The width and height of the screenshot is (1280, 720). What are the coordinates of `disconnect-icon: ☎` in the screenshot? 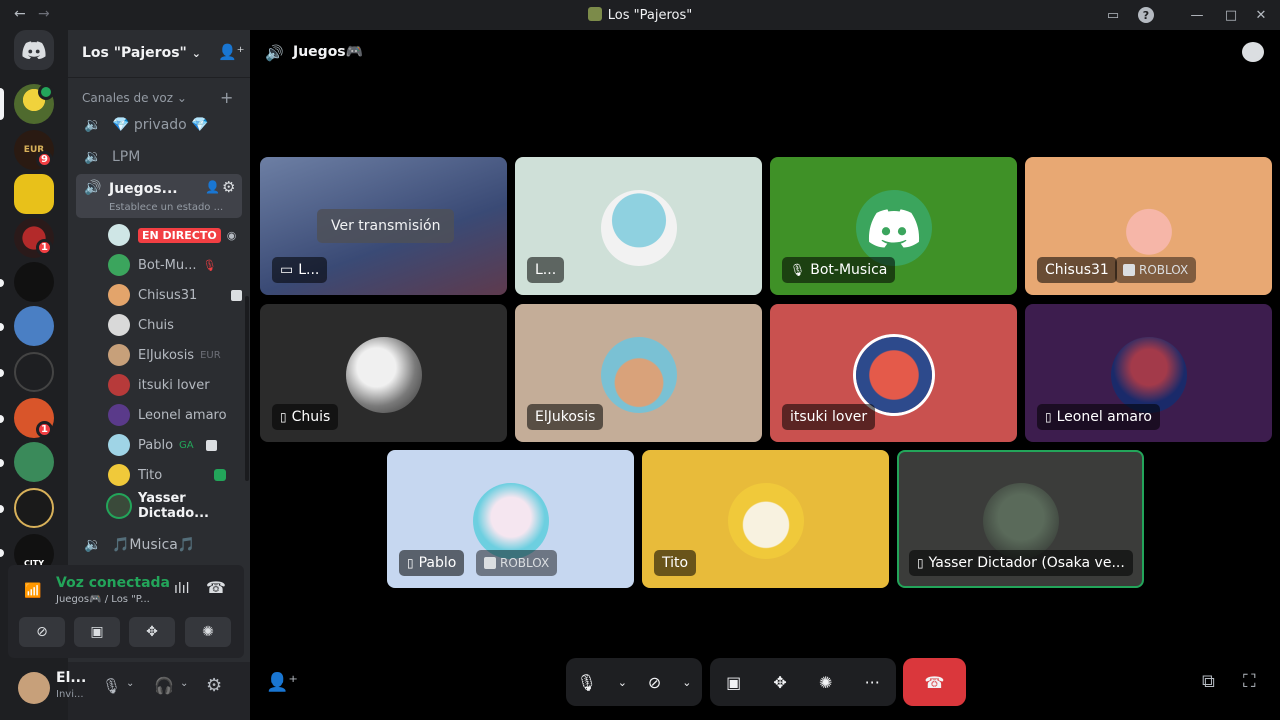 It's located at (216, 587).